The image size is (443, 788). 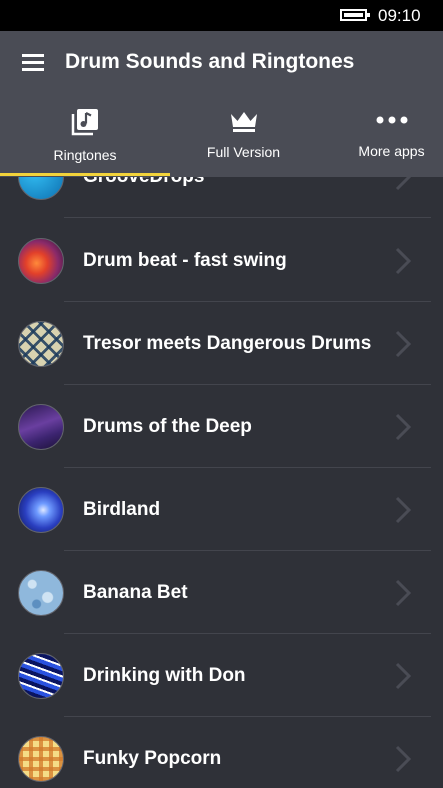 What do you see at coordinates (221, 509) in the screenshot?
I see `list-item: Birdland` at bounding box center [221, 509].